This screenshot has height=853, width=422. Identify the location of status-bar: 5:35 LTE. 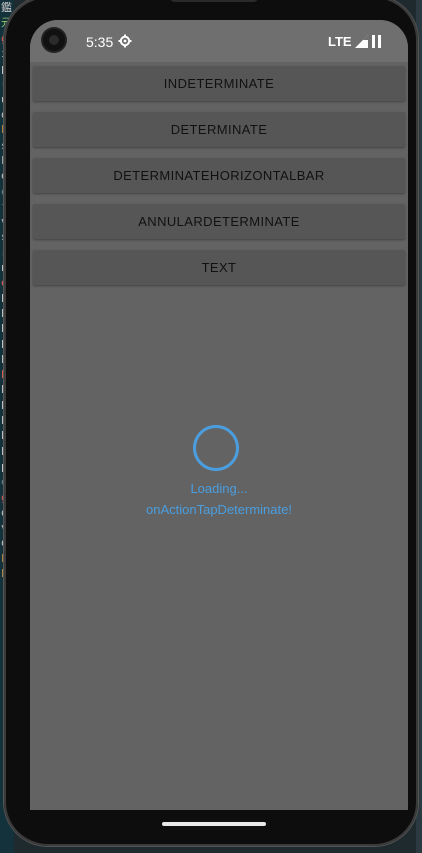
(219, 41).